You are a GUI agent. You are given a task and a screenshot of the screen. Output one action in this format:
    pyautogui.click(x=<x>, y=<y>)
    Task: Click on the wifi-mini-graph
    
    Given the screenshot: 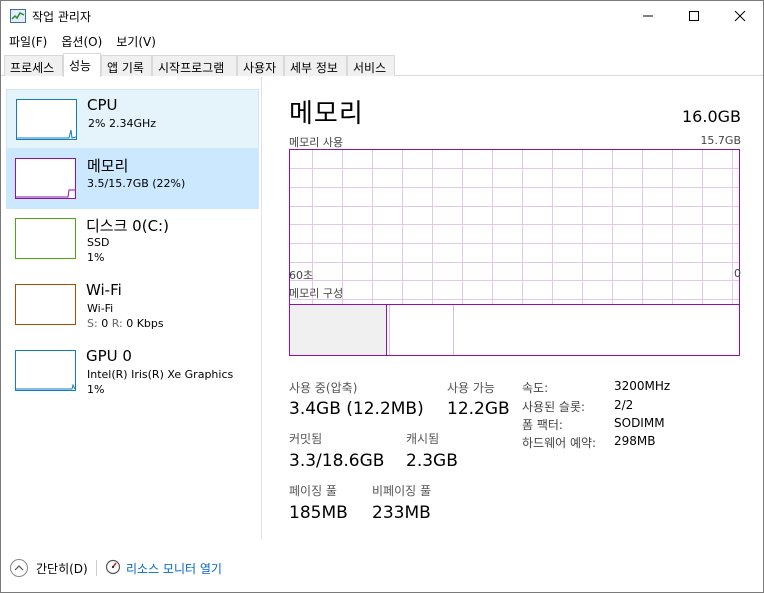 What is the action you would take?
    pyautogui.click(x=45, y=304)
    